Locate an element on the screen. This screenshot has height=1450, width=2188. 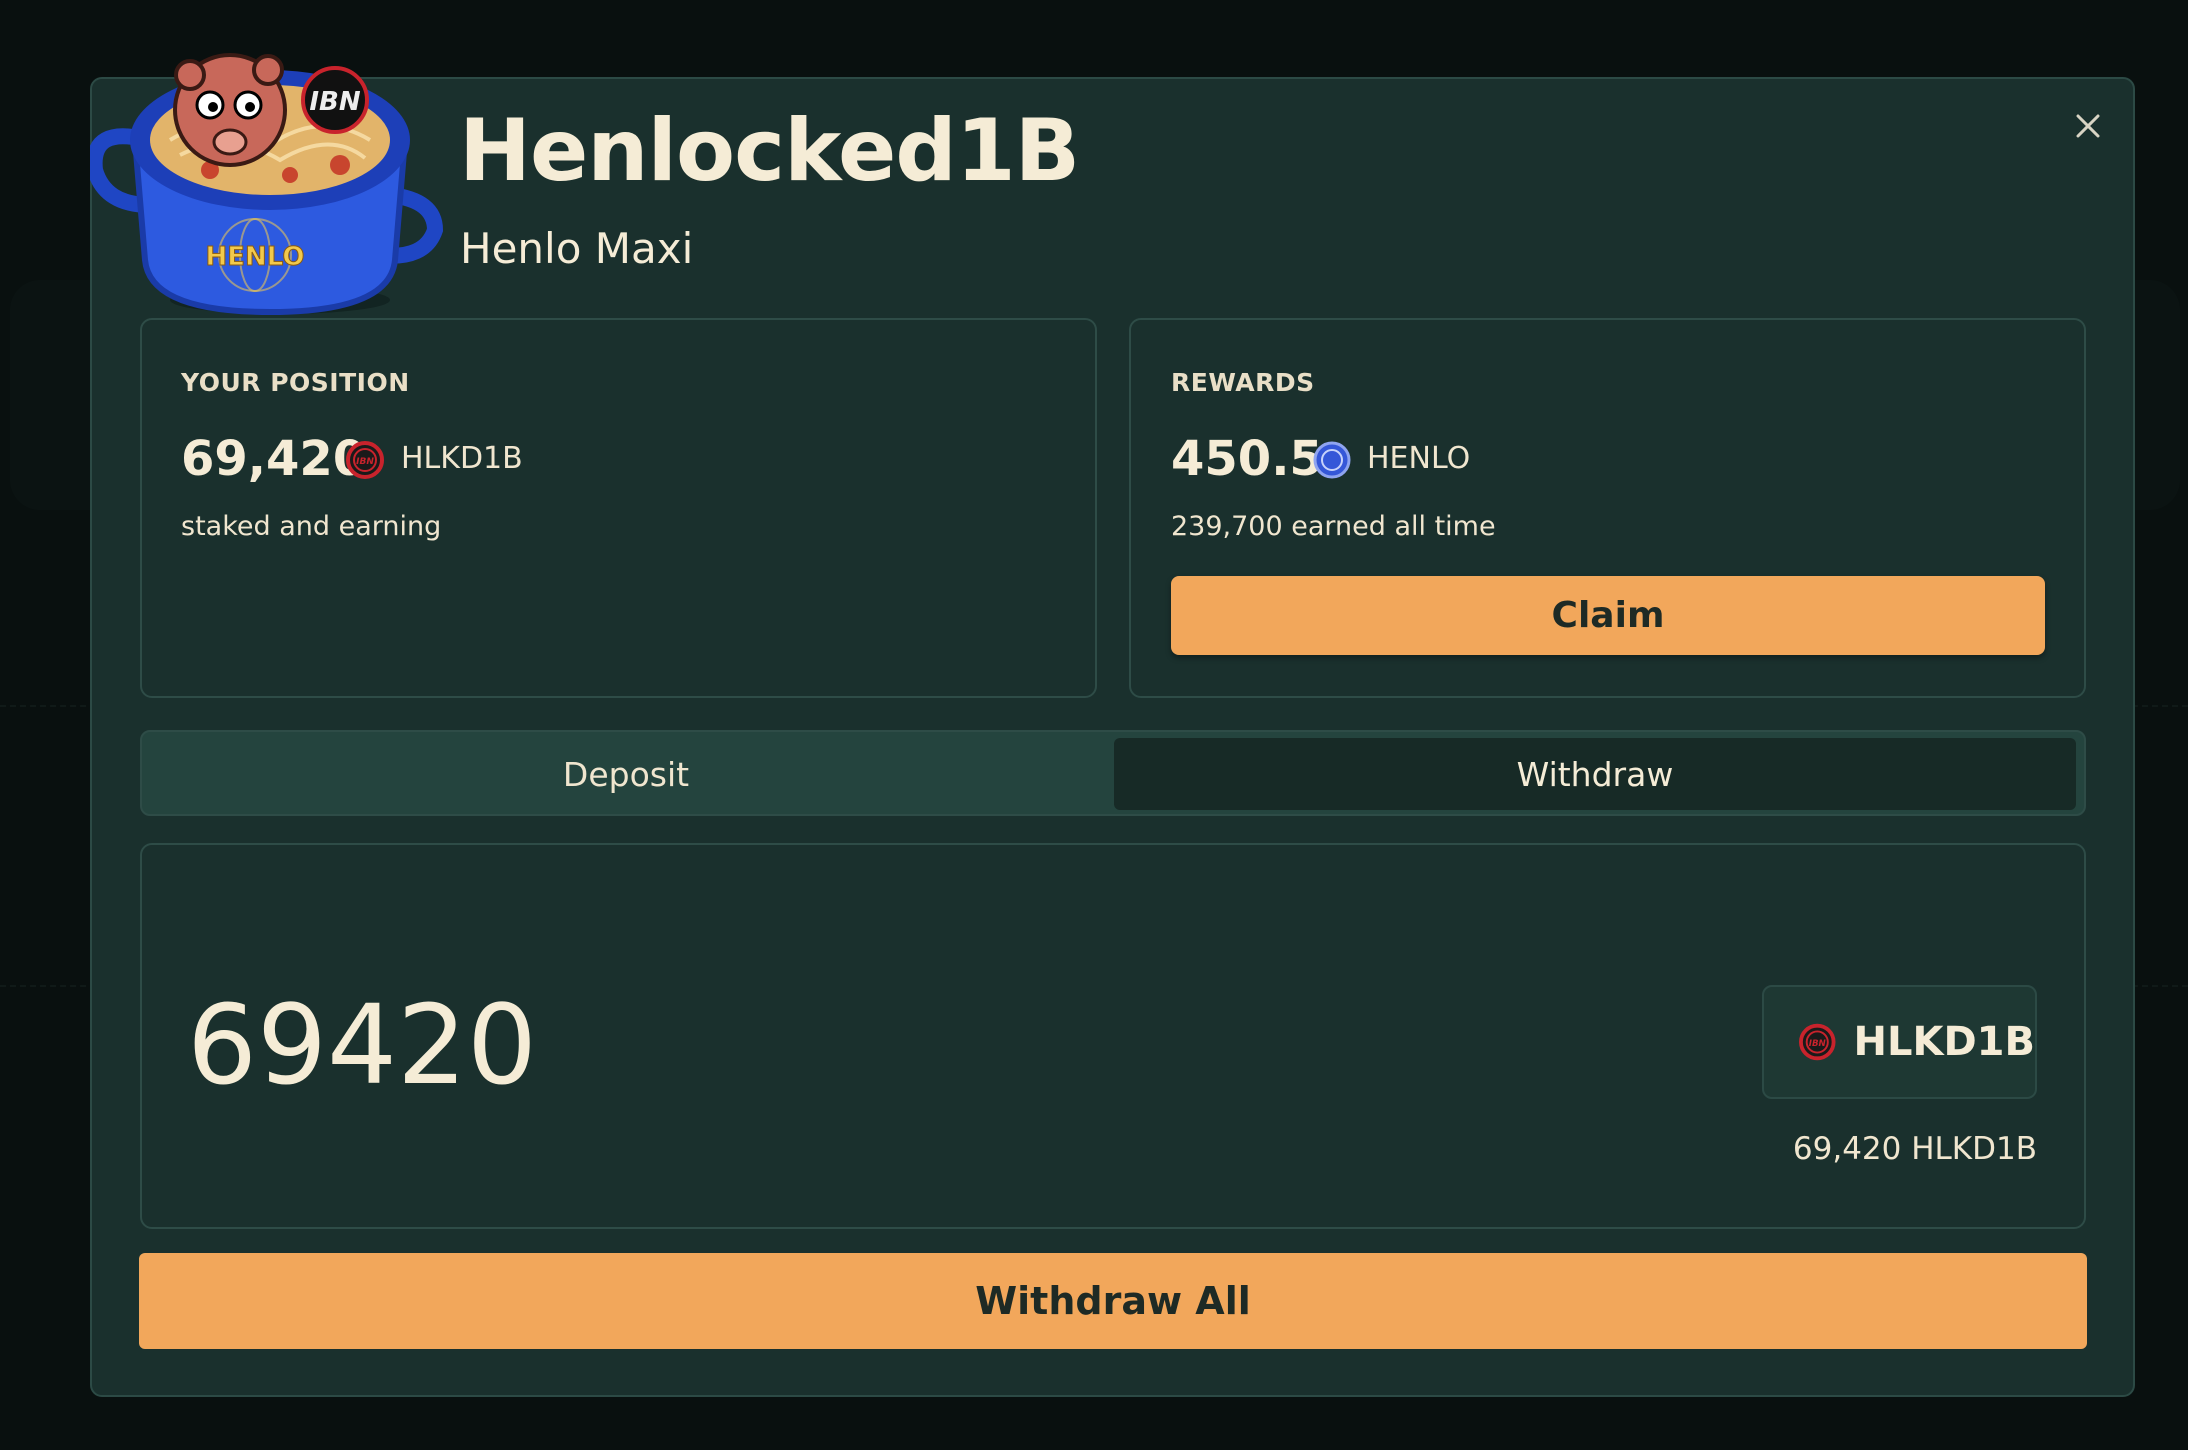
deposit-withdraw-tabs: Deposit Withdraw is located at coordinates (1113, 773).